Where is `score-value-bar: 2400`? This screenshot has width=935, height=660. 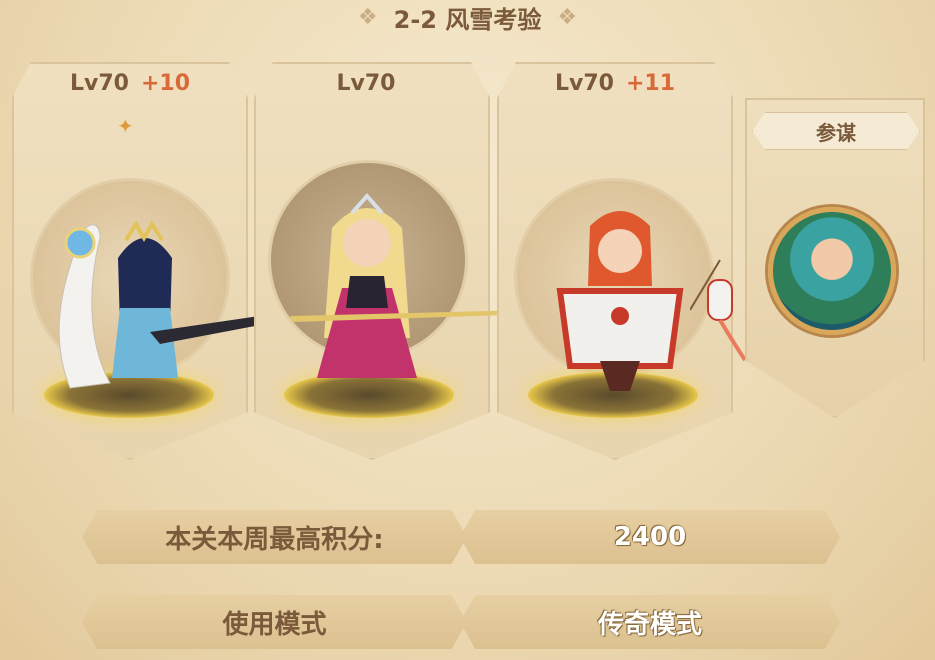 score-value-bar: 2400 is located at coordinates (650, 537).